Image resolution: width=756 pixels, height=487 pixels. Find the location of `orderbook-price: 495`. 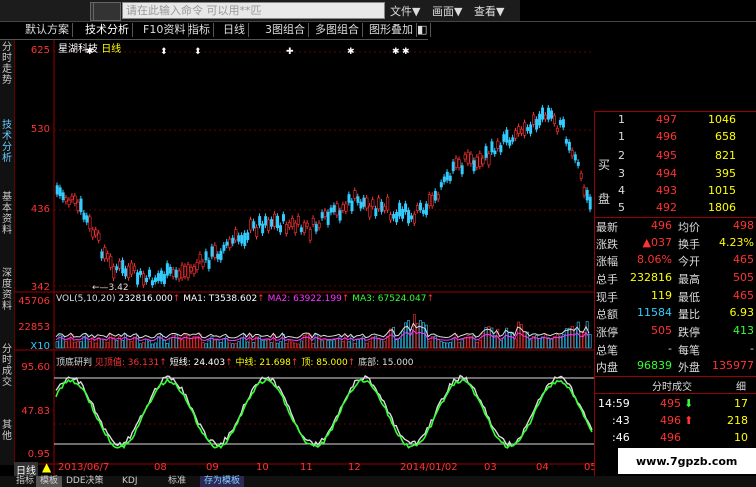

orderbook-price: 495 is located at coordinates (666, 155).